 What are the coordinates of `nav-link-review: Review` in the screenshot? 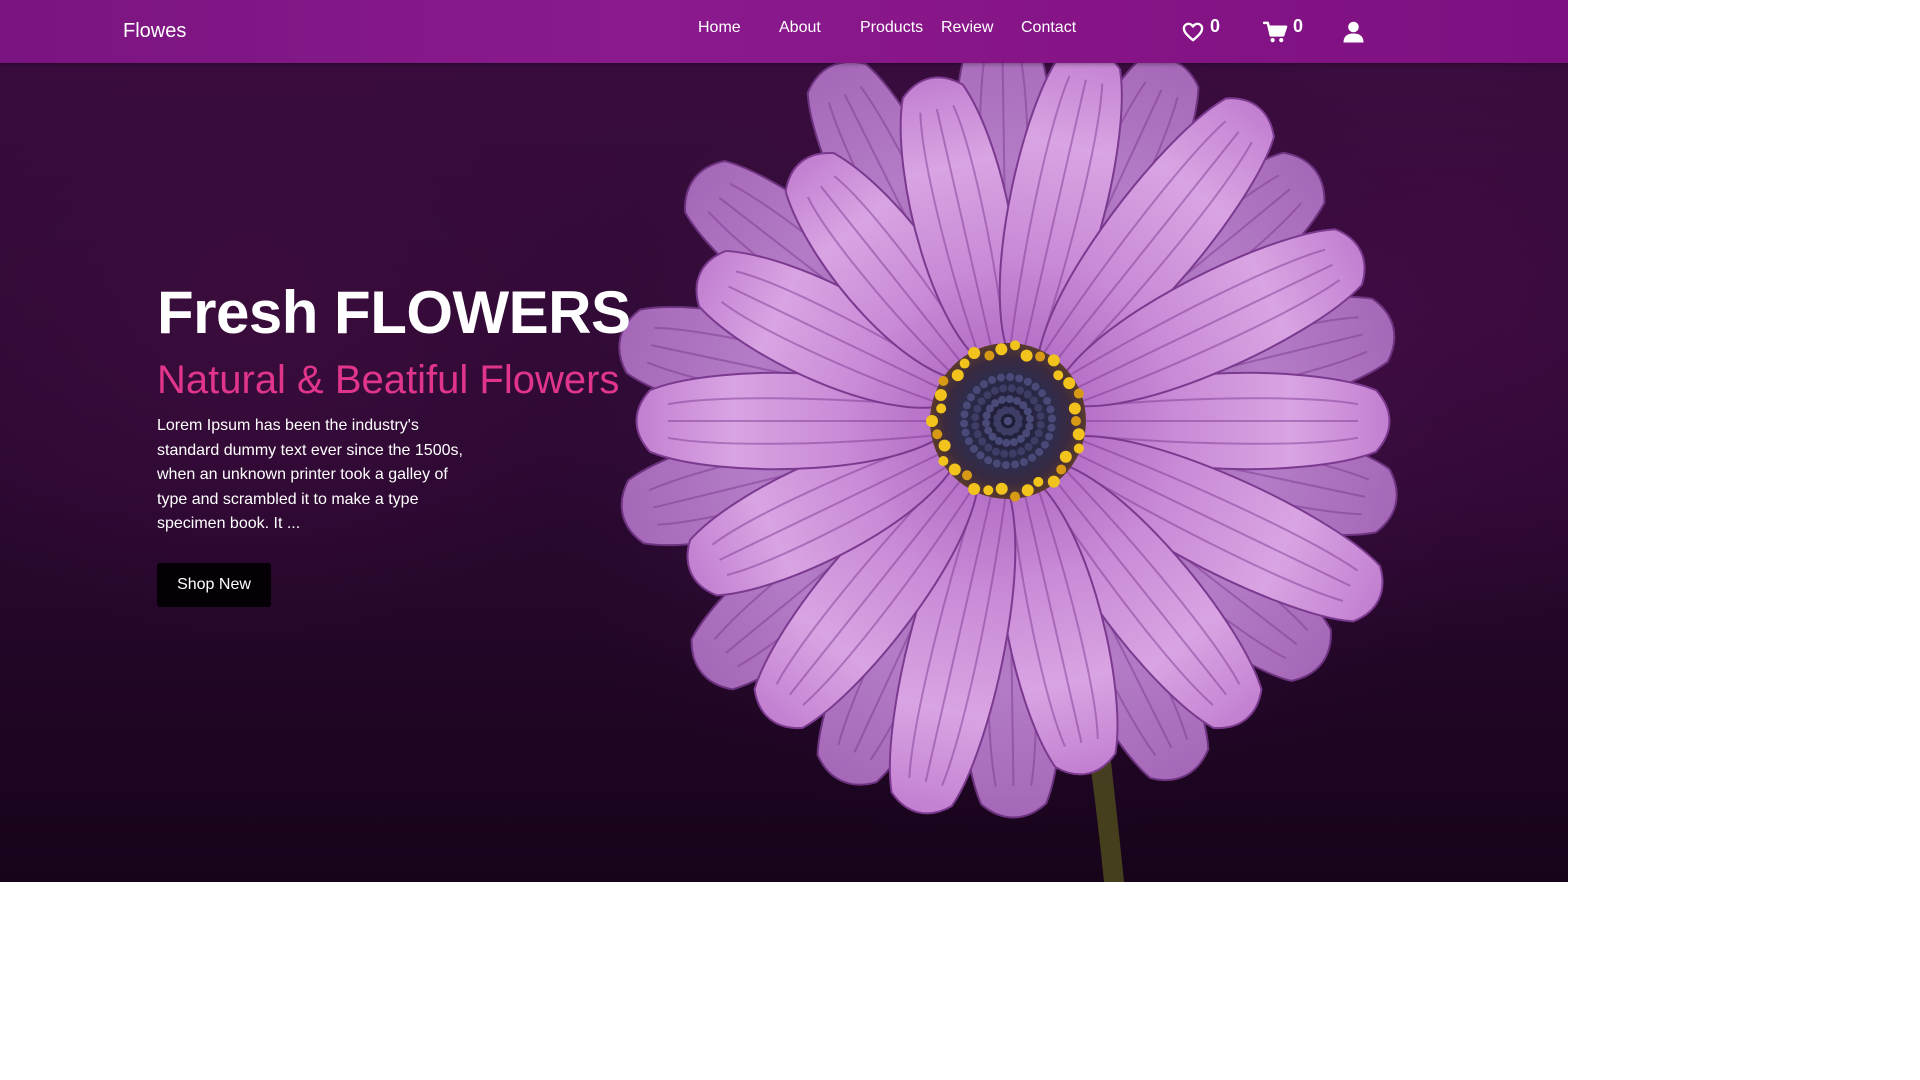 It's located at (967, 28).